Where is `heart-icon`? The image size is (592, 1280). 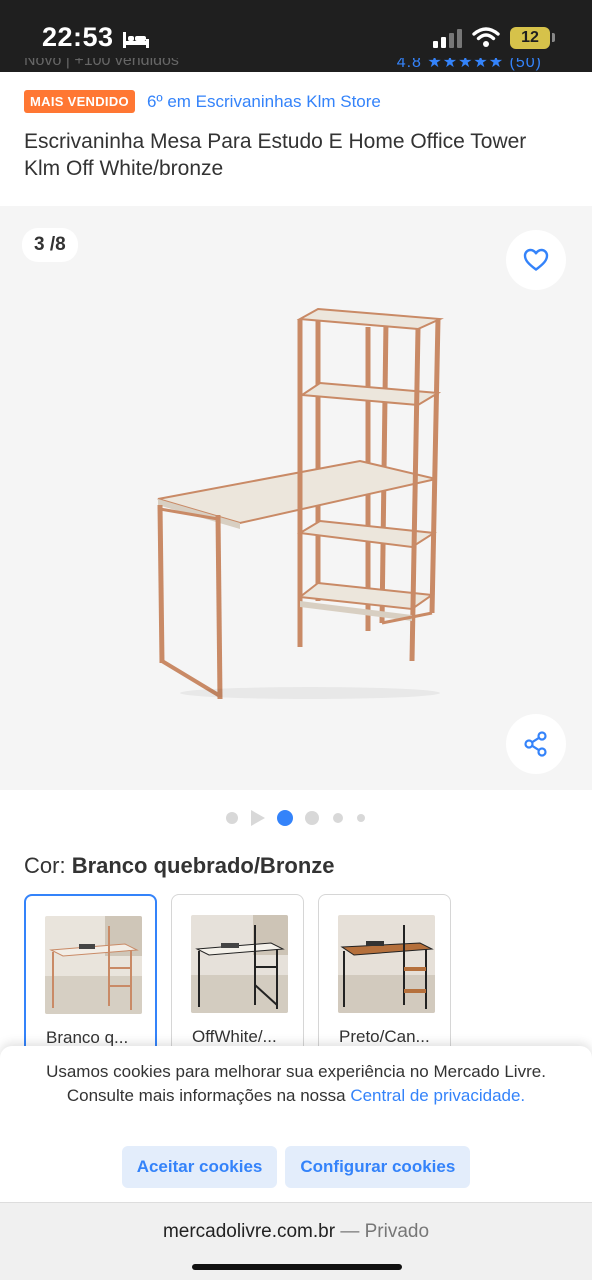
heart-icon is located at coordinates (536, 259).